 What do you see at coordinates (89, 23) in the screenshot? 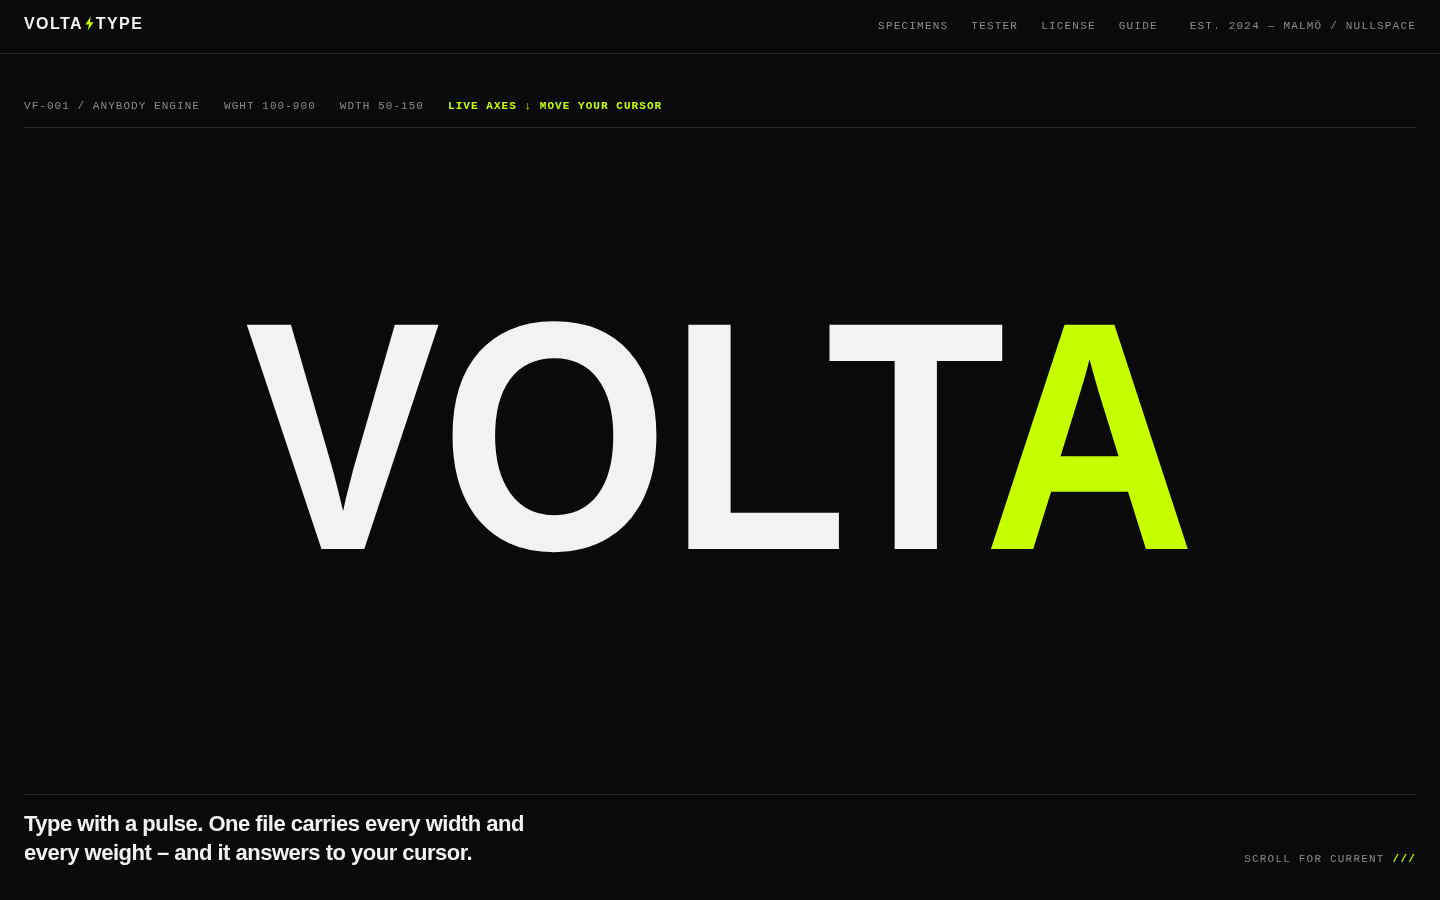
I see `lightning-bolt-icon` at bounding box center [89, 23].